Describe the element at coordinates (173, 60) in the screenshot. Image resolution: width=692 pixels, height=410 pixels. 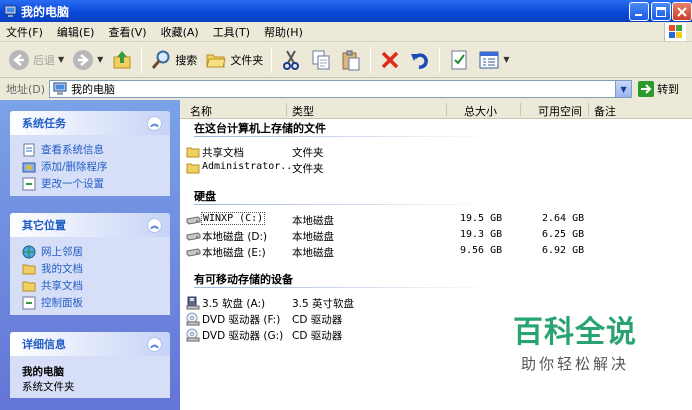
I see `search-button: 搜索` at that location.